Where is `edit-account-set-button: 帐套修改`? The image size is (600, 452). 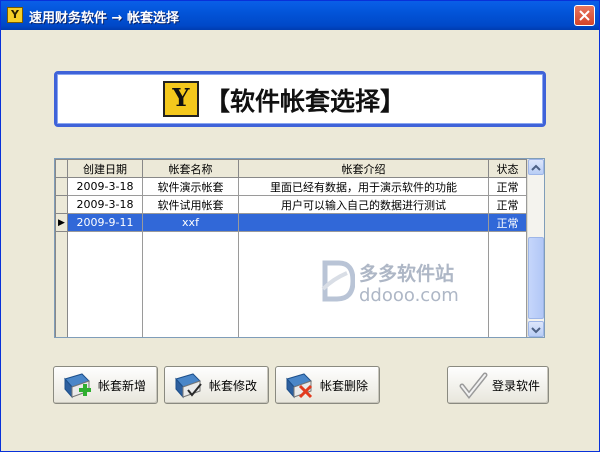
edit-account-set-button: 帐套修改 is located at coordinates (216, 385).